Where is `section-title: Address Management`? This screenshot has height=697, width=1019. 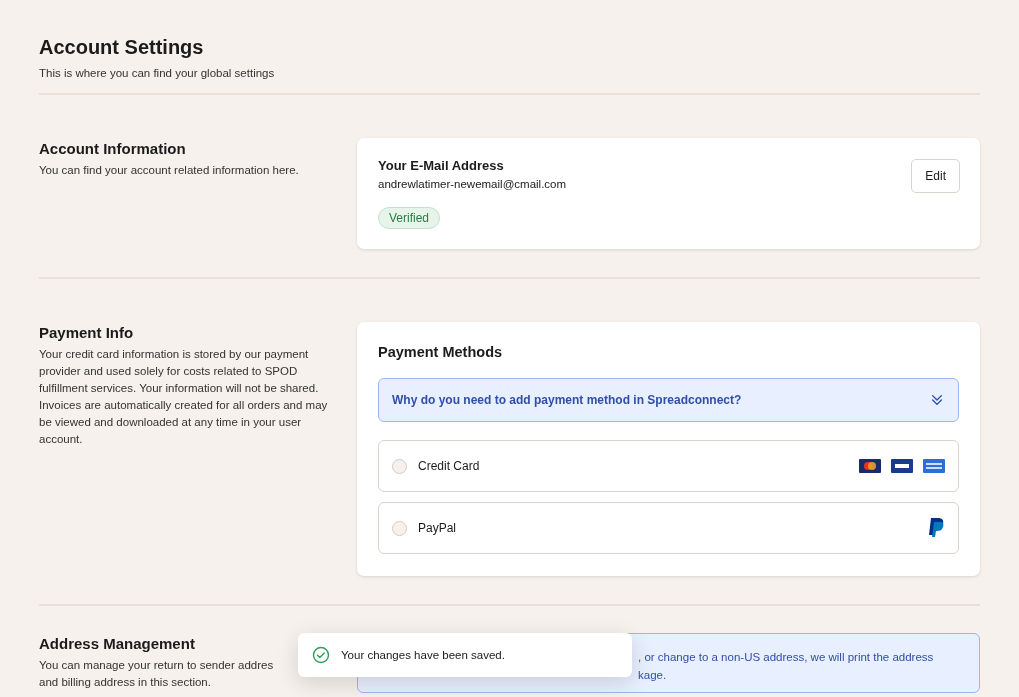
section-title: Address Management is located at coordinates (117, 643).